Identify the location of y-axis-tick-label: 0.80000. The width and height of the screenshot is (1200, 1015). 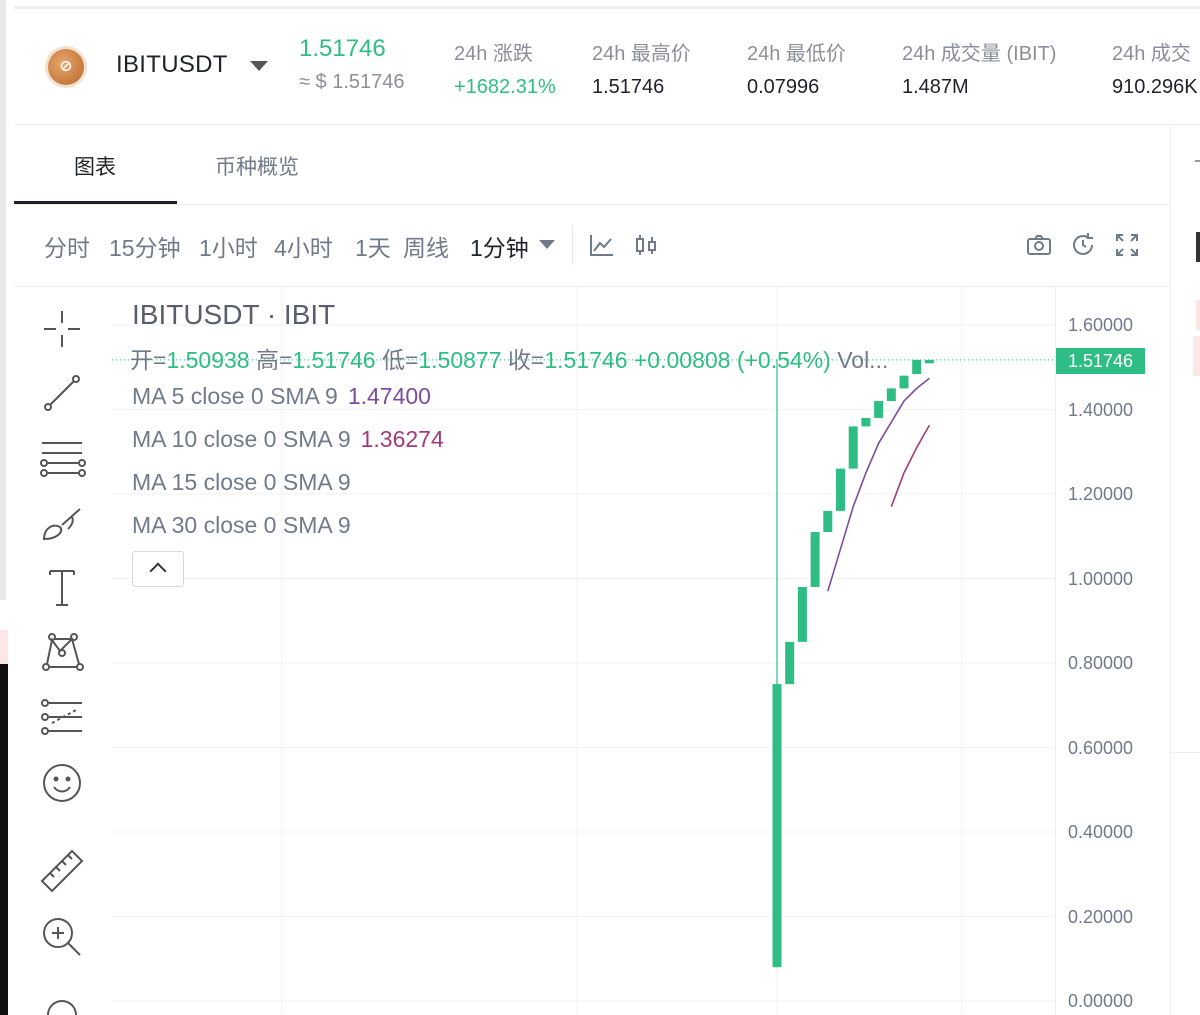
(1101, 663).